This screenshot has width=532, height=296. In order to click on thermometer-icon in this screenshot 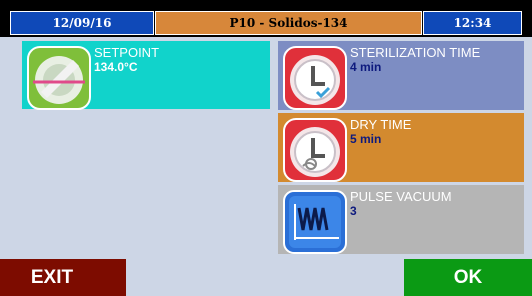, I will do `click(59, 78)`.